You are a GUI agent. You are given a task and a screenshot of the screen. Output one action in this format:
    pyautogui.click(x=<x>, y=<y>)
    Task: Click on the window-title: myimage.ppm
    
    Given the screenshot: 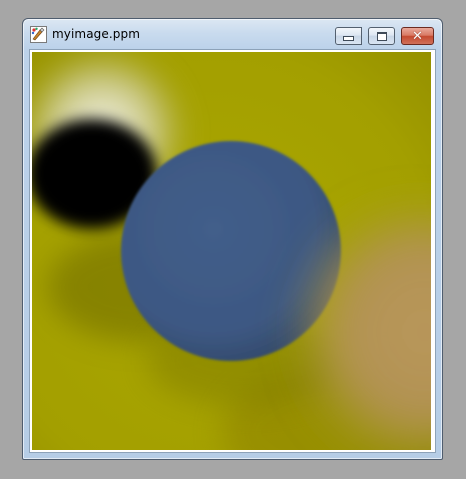 What is the action you would take?
    pyautogui.click(x=96, y=34)
    